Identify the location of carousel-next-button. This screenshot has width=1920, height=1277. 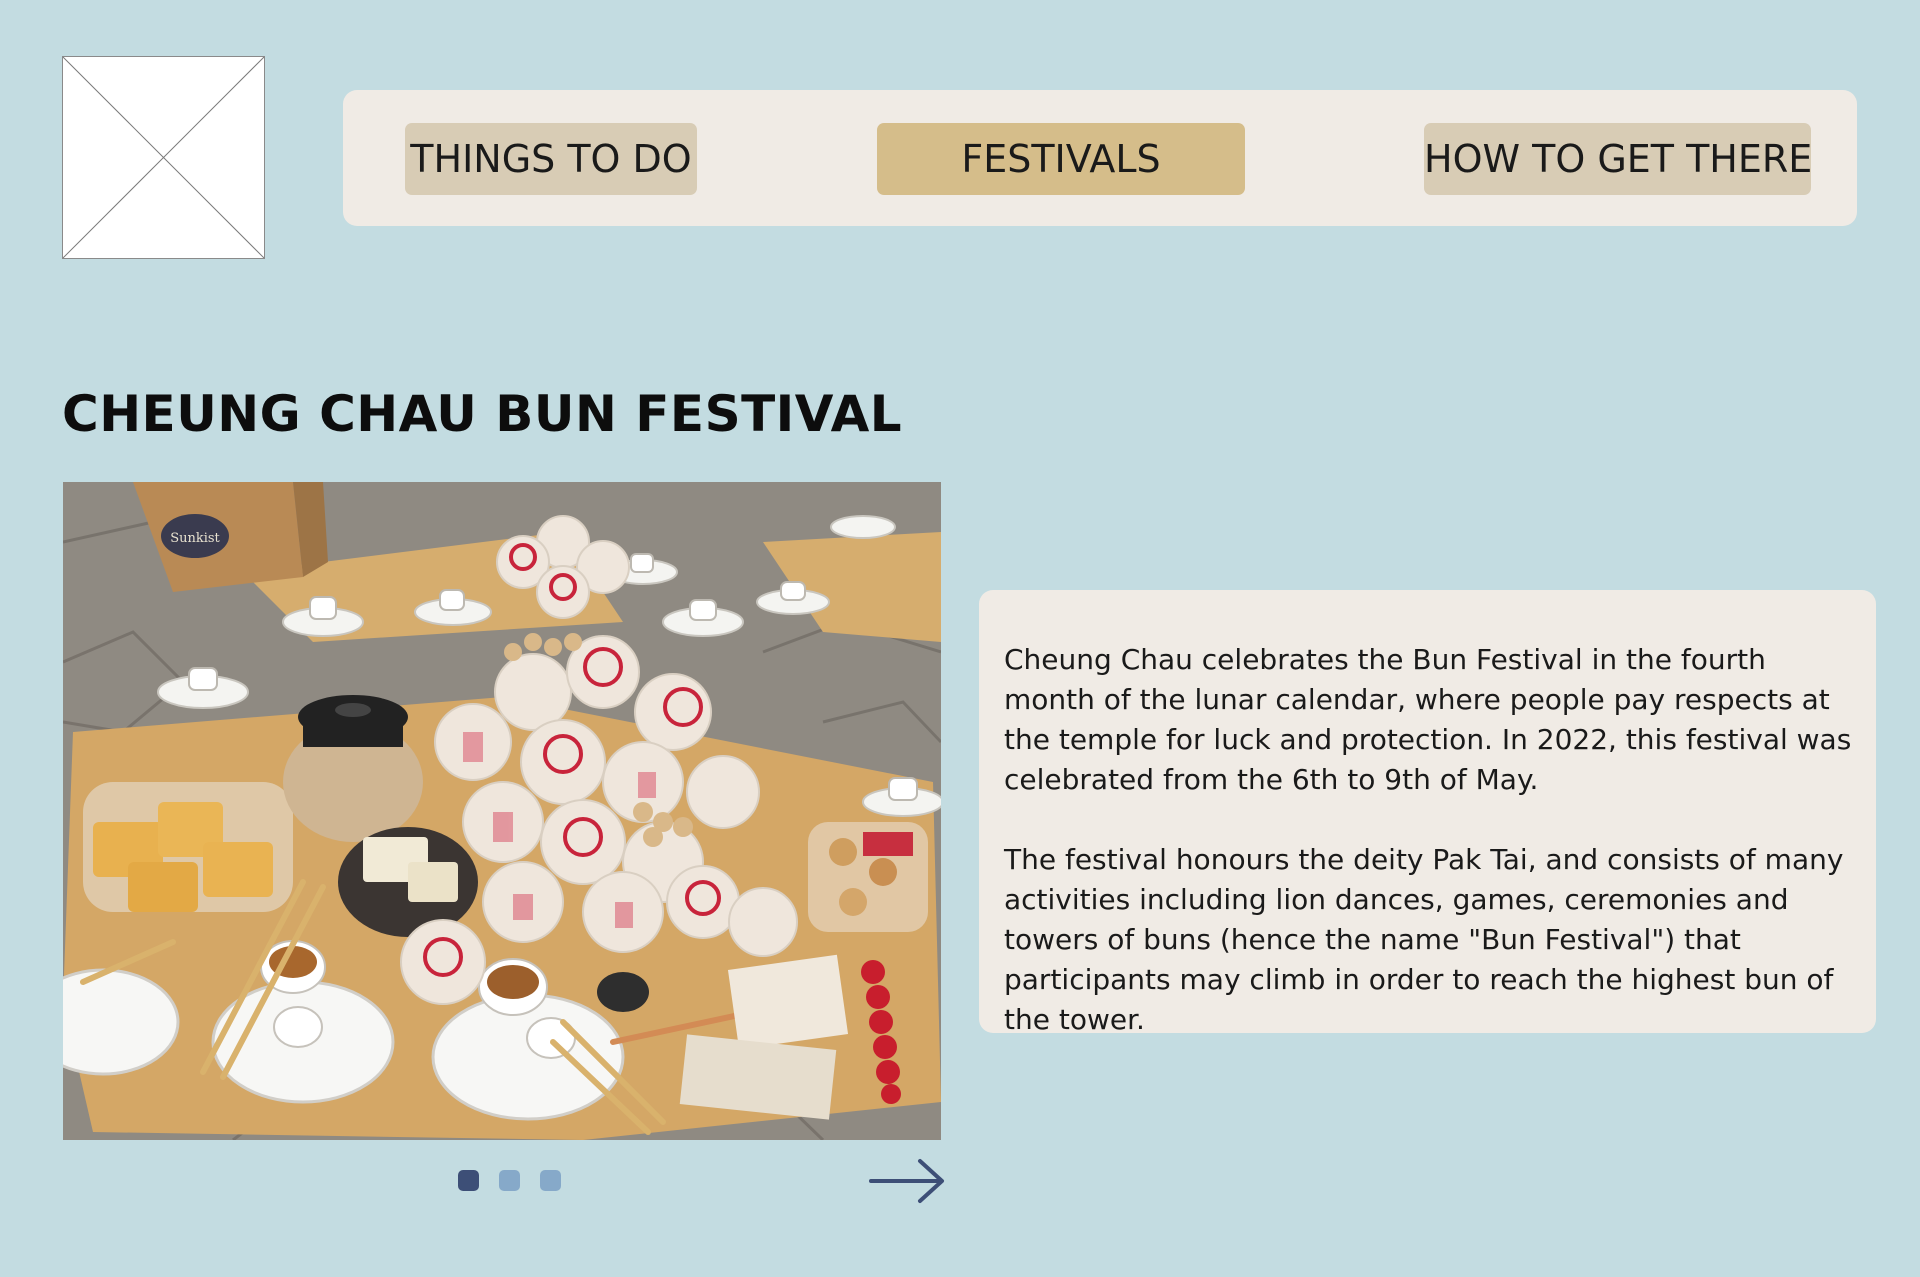
(907, 1181).